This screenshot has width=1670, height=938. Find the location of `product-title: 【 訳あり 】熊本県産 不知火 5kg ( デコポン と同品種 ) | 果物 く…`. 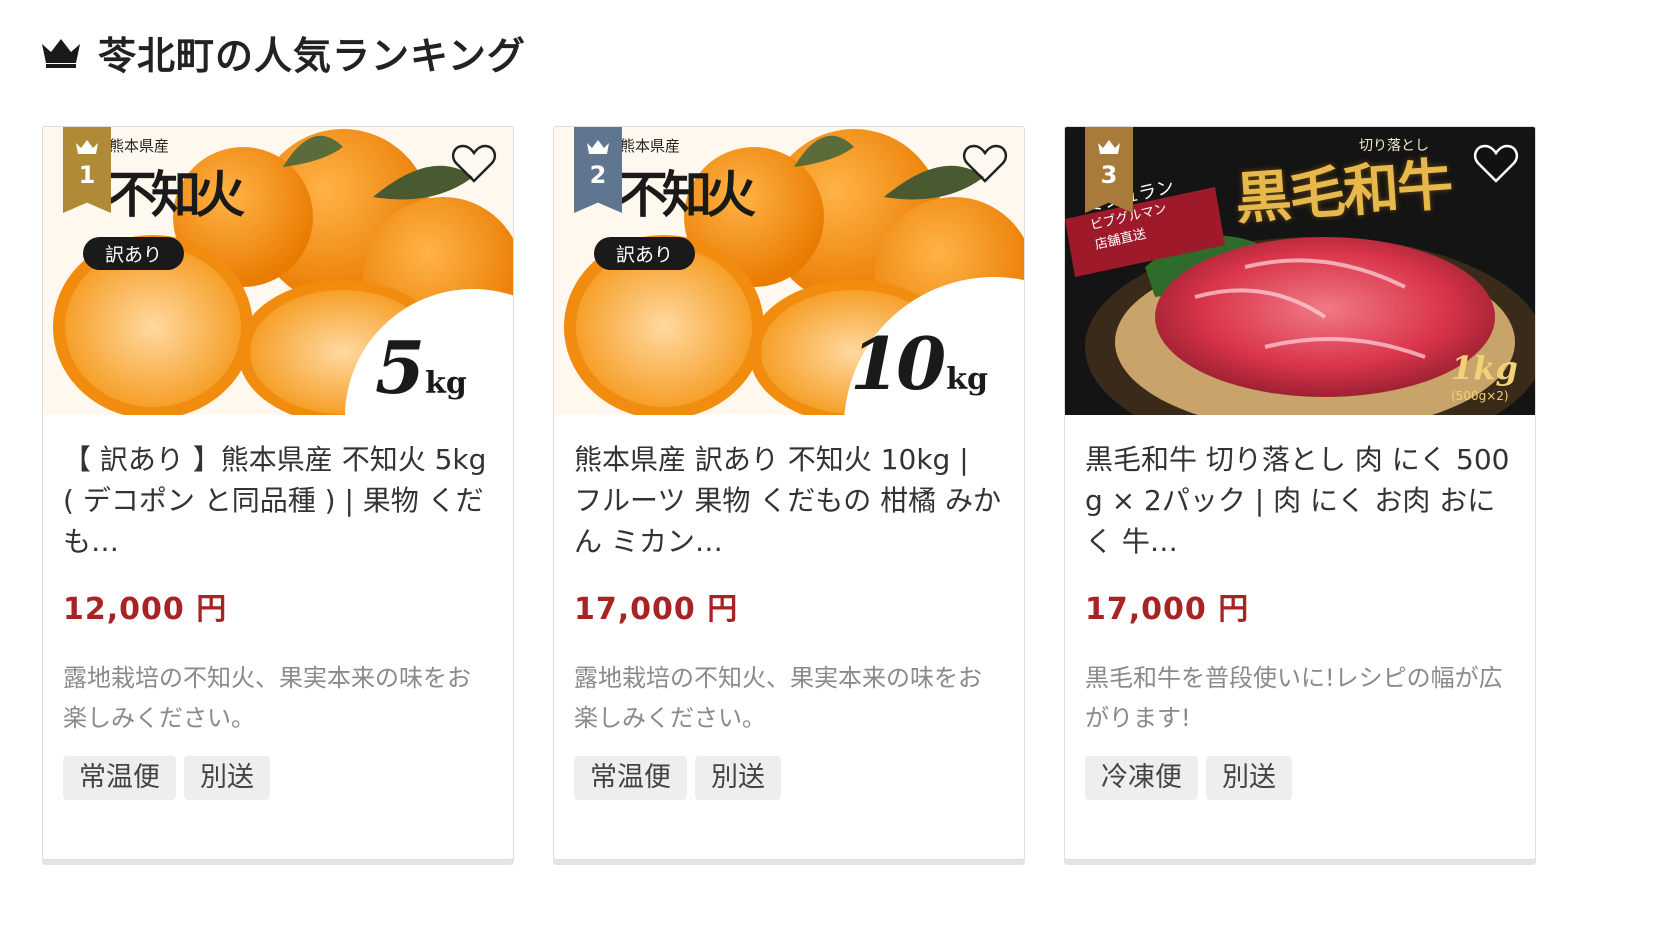

product-title: 【 訳あり 】熊本県産 不知火 5kg ( デコポン と同品種 ) | 果物 く… is located at coordinates (278, 500).